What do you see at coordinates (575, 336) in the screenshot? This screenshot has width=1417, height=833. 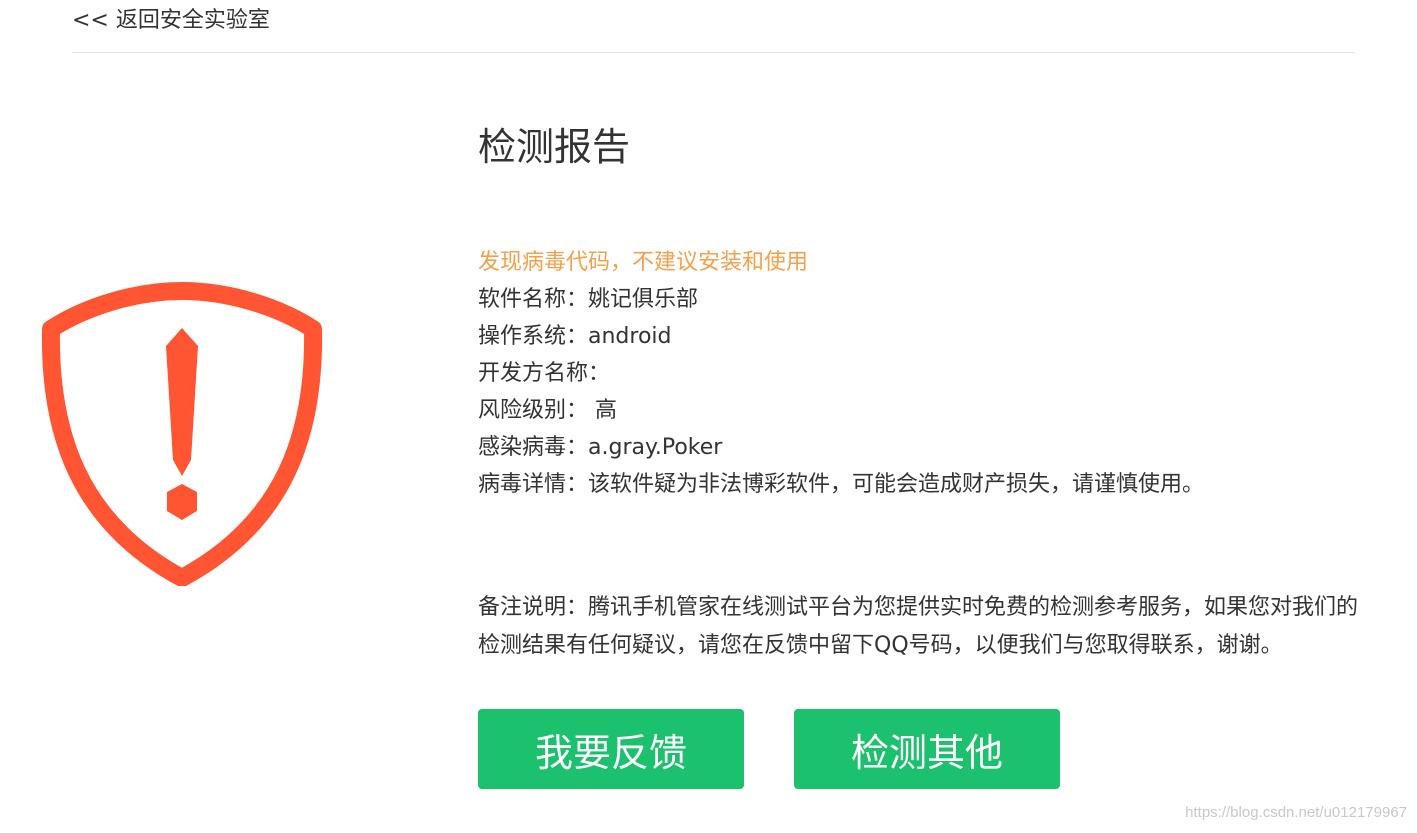 I see `operating-system: 操作系统：android` at bounding box center [575, 336].